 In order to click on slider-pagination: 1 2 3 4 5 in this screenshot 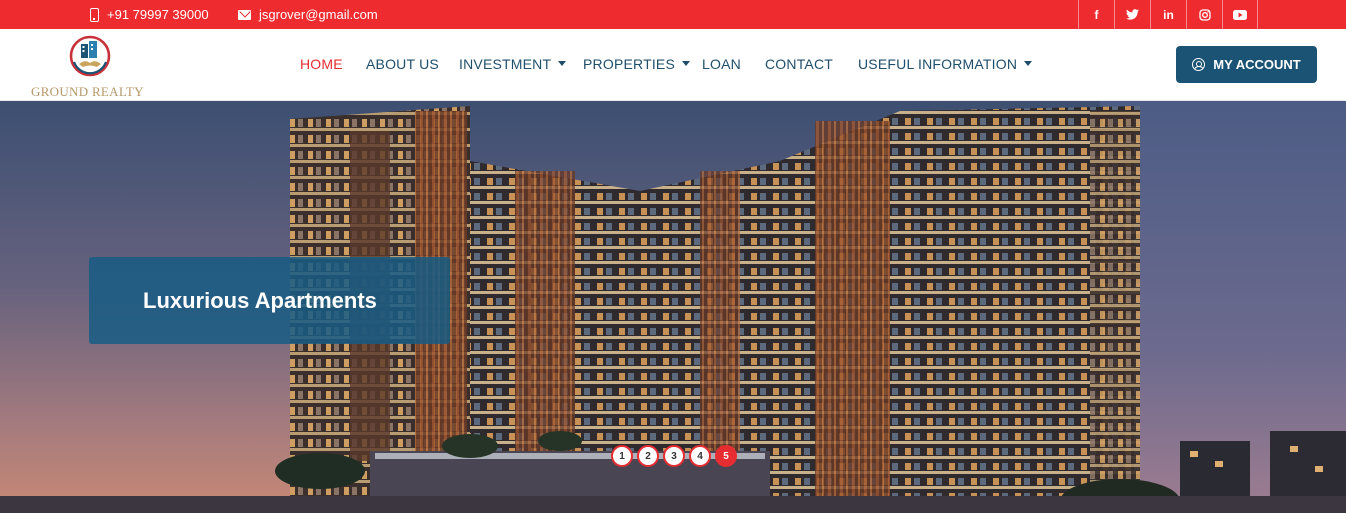, I will do `click(676, 456)`.